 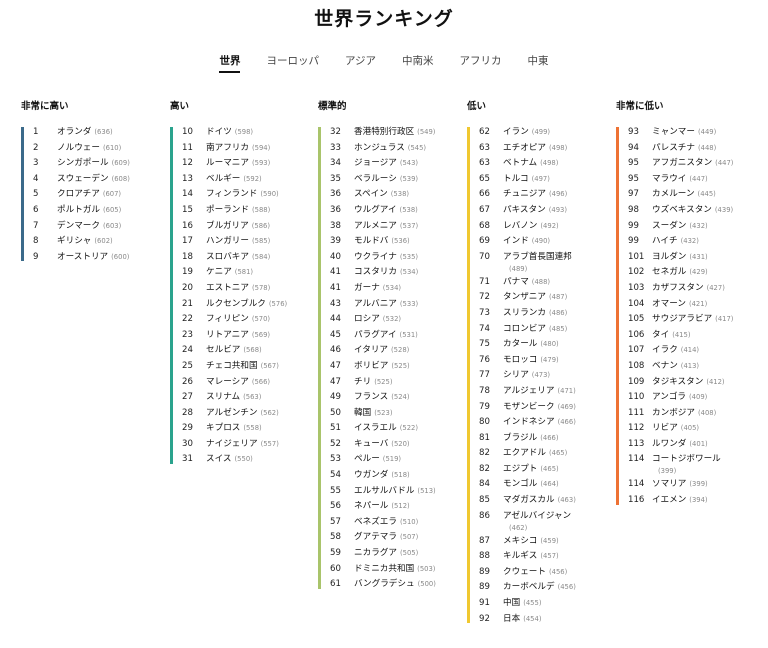 I want to click on score: (415), so click(x=681, y=334).